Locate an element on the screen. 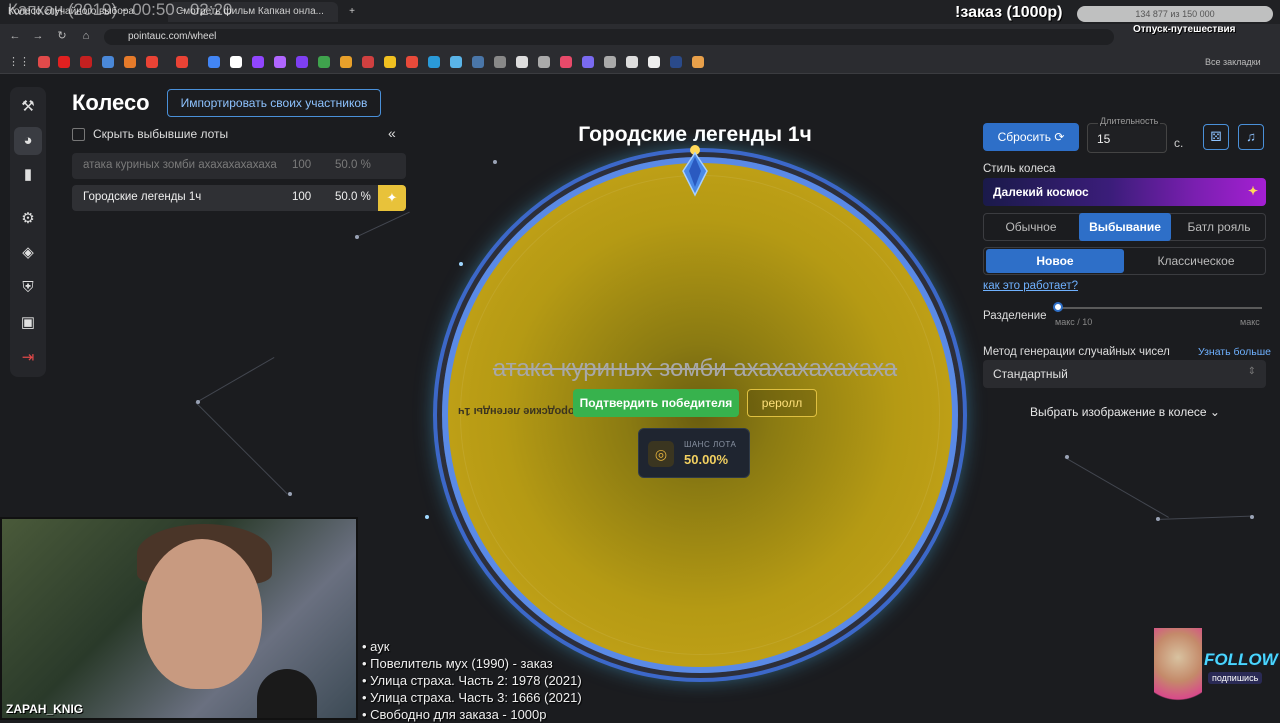 This screenshot has height=723, width=1280. import-participants-button: Импортировать своих участников is located at coordinates (274, 103).